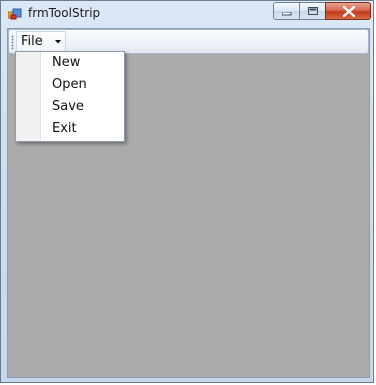 Image resolution: width=376 pixels, height=385 pixels. I want to click on close-icon, so click(349, 11).